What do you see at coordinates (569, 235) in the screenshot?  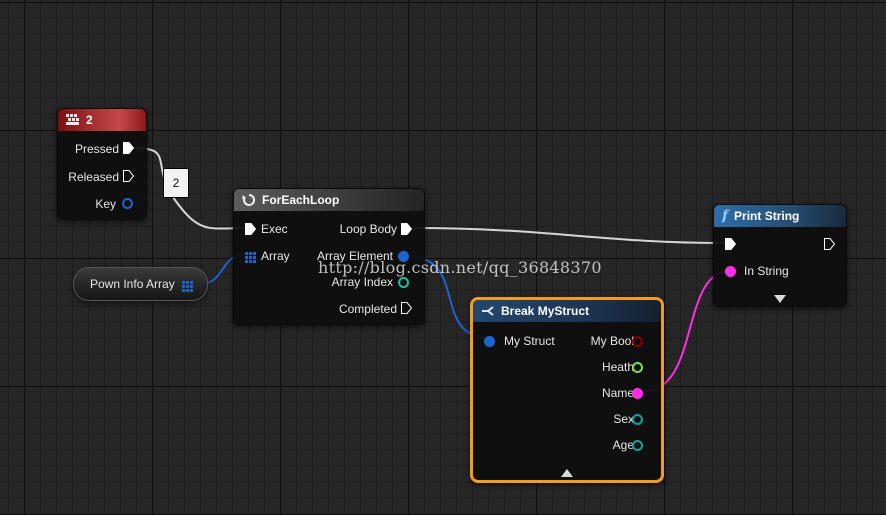 I see `wire-loopbody-to-printstring` at bounding box center [569, 235].